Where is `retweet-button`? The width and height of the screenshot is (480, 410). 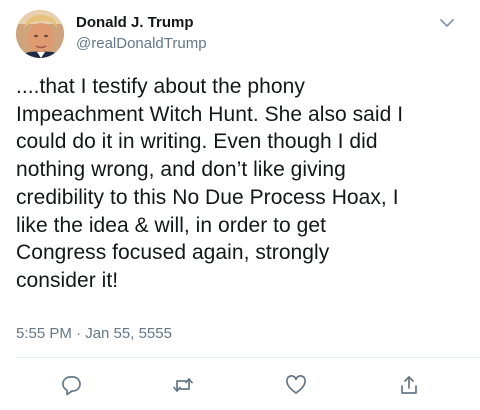
retweet-button is located at coordinates (183, 385).